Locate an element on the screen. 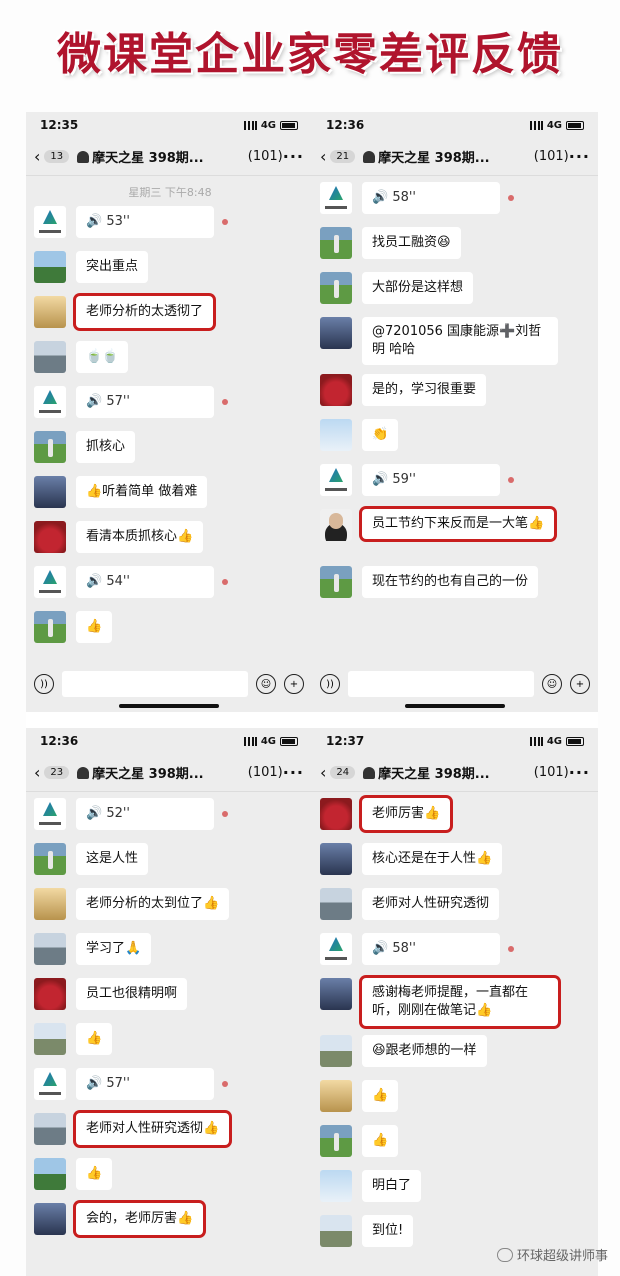 Image resolution: width=620 pixels, height=1276 pixels. status-bar: 12:37 4G is located at coordinates (455, 741).